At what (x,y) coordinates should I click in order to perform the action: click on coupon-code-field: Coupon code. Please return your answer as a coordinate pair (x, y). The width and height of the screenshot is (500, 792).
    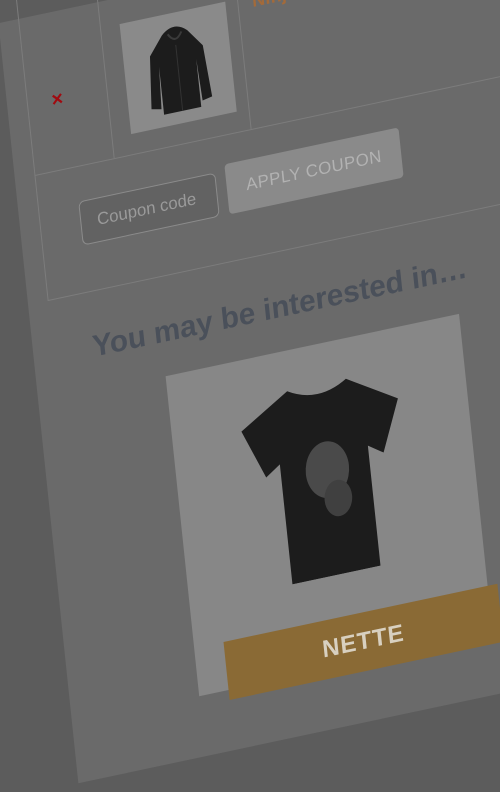
    Looking at the image, I should click on (149, 209).